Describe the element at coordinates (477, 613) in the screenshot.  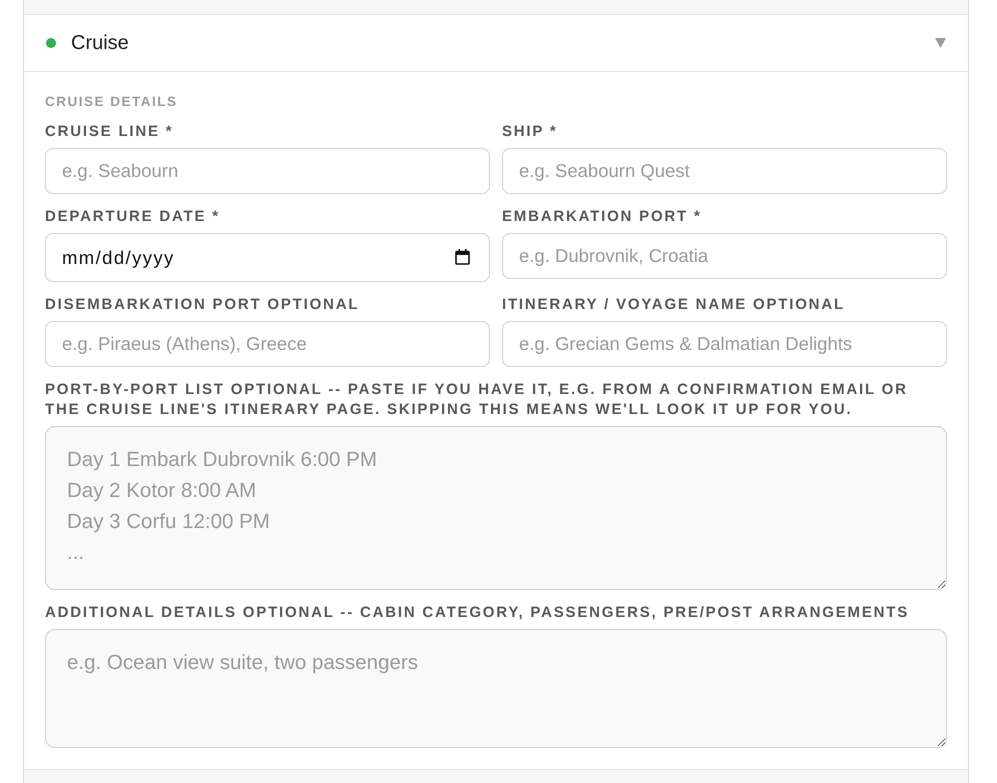
I see `field-label: ADDITIONAL DETAILS OPTIONAL -- CABIN CATEGORY, PASSENGERS, PRE/POST ARRANGEMENTS` at that location.